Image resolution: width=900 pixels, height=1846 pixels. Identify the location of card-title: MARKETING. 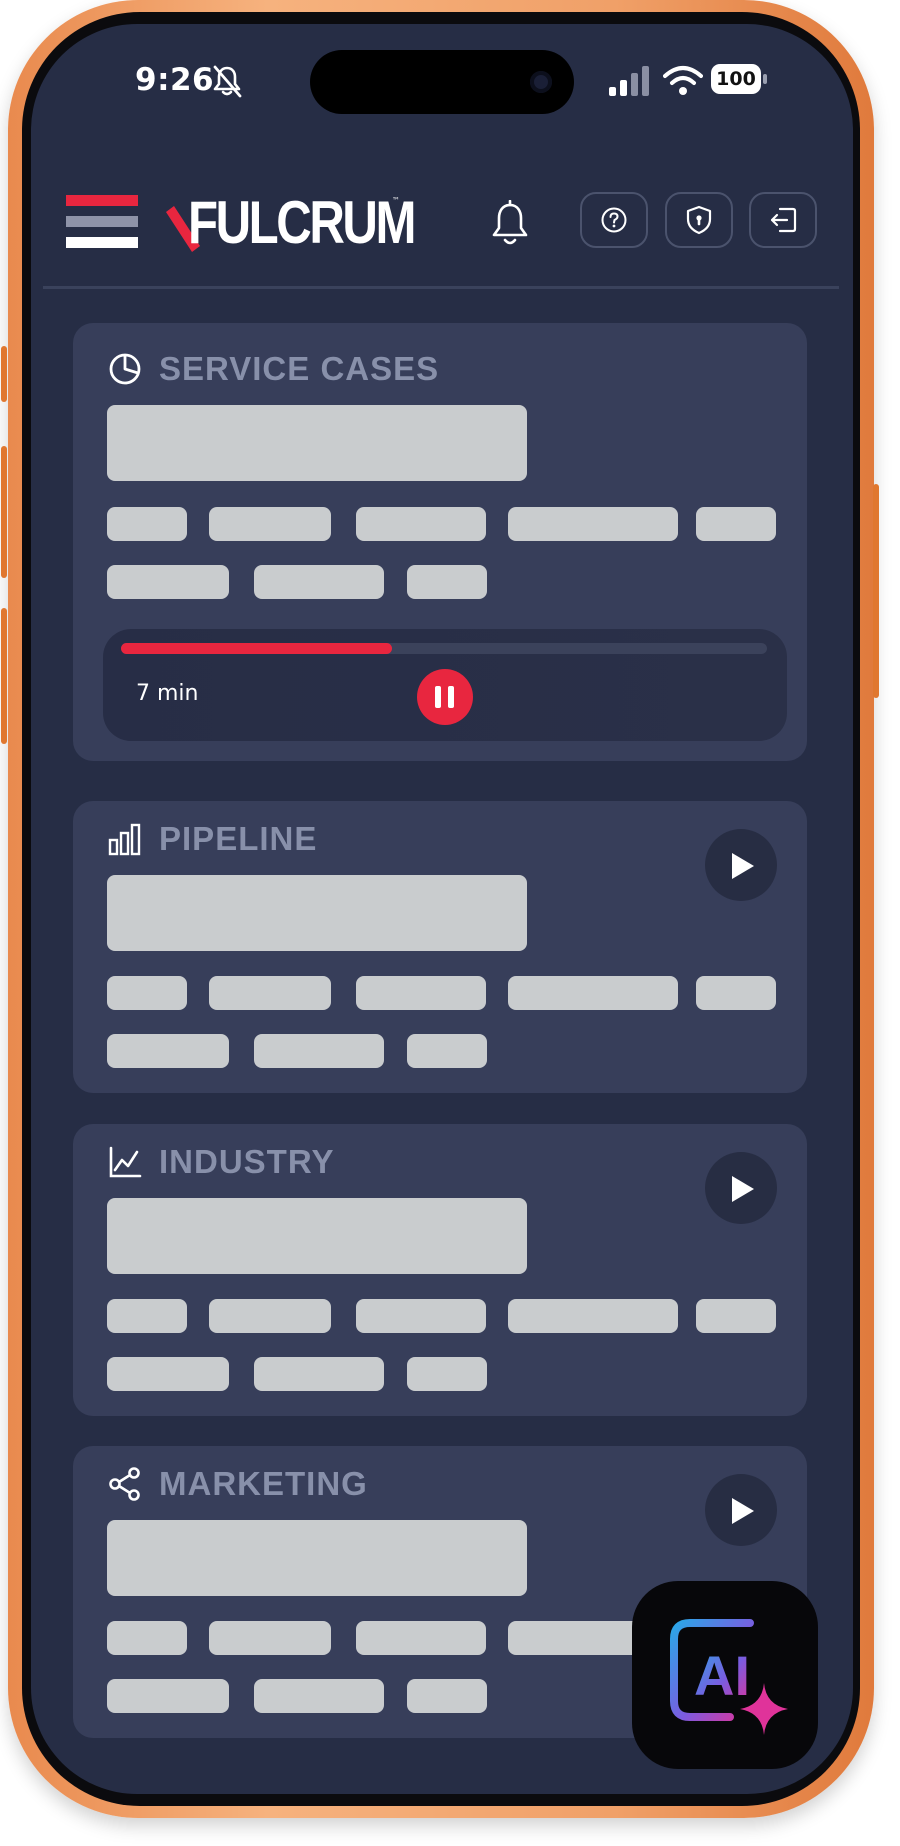
(263, 1483).